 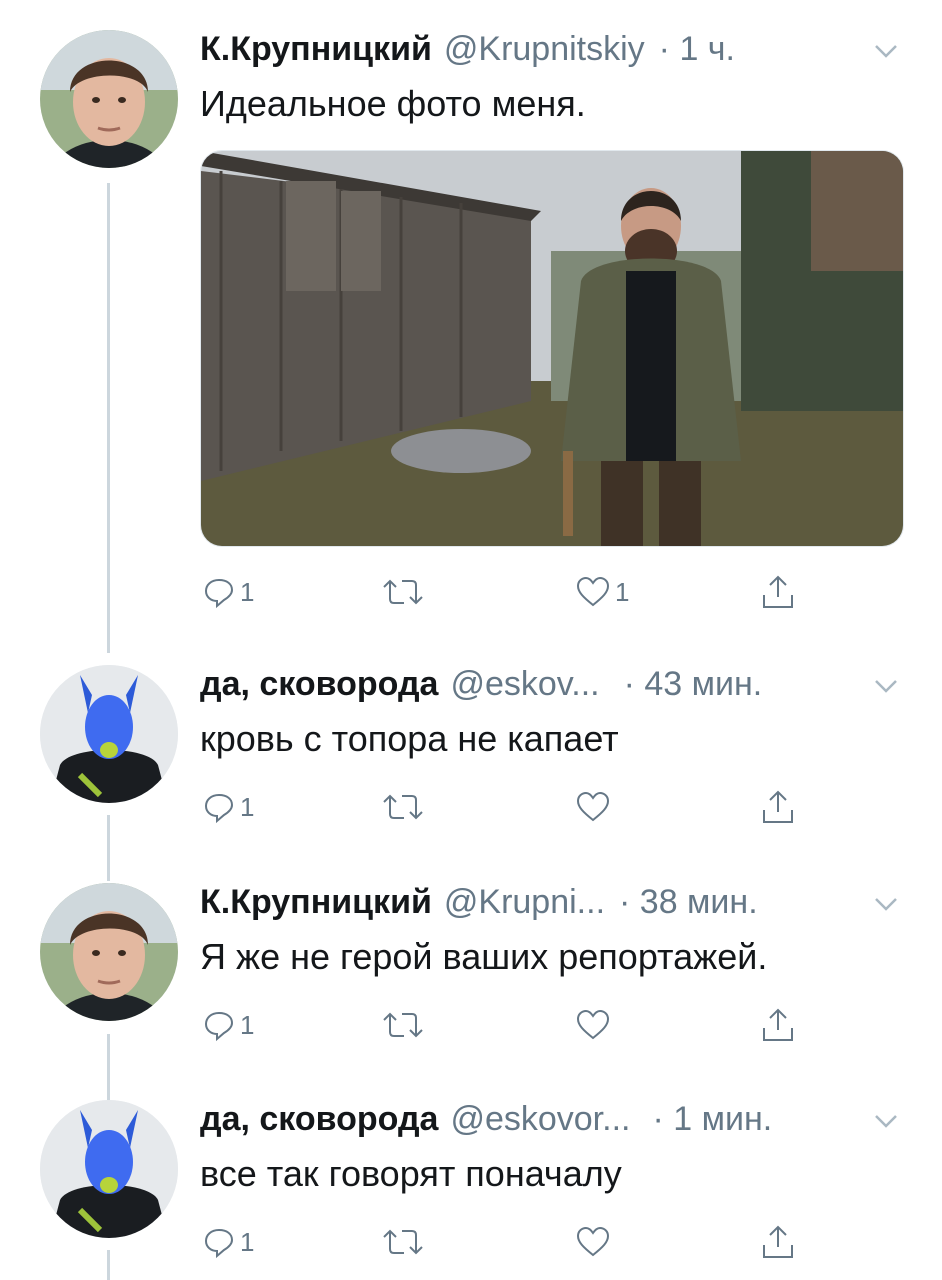 I want to click on tweet-header: К.Крупницкий @Krupnitskiy · 1 ч., so click(x=551, y=55).